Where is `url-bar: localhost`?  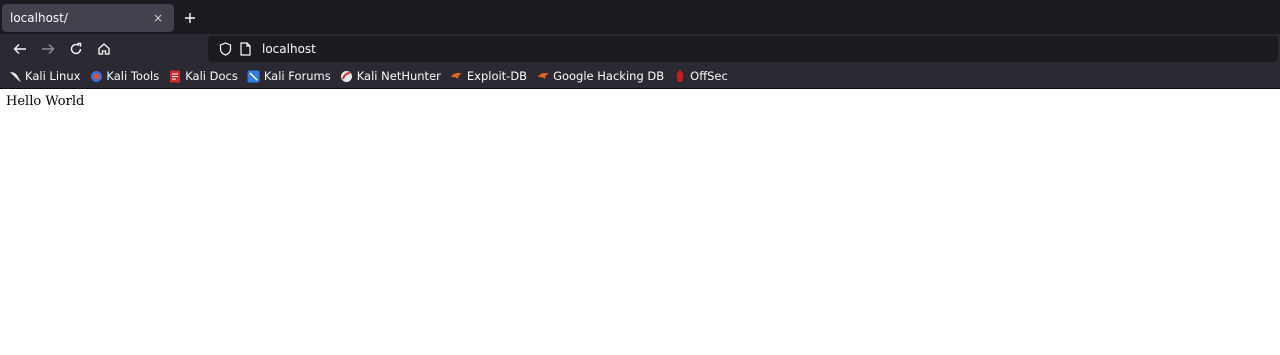
url-bar: localhost is located at coordinates (743, 49).